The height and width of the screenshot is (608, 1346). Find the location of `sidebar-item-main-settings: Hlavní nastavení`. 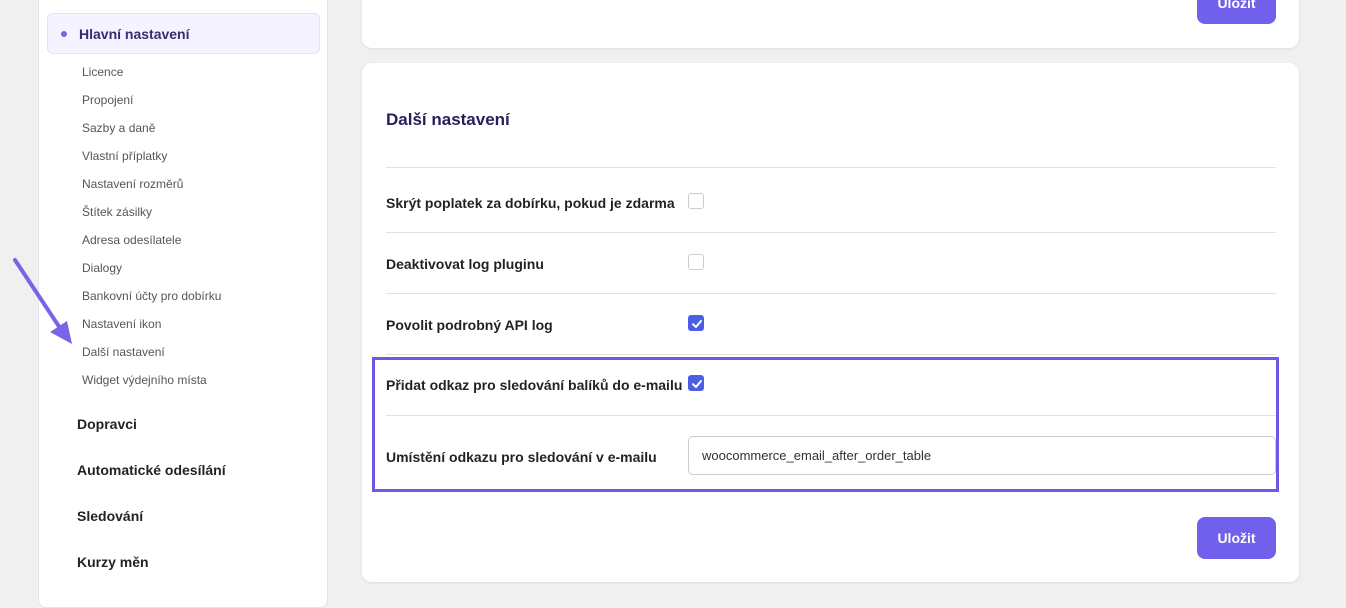

sidebar-item-main-settings: Hlavní nastavení is located at coordinates (183, 33).